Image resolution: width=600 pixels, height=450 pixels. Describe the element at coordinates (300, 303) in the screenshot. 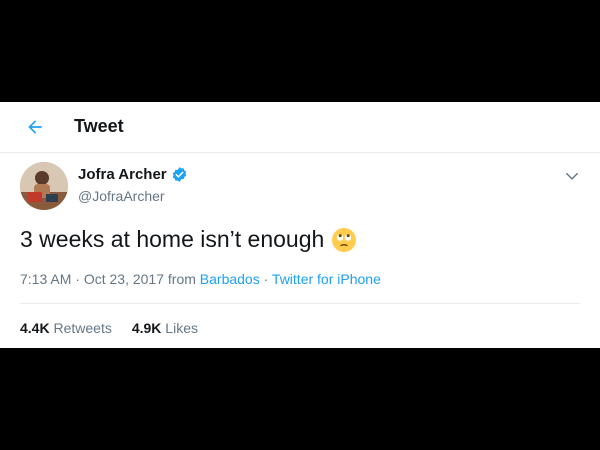

I see `divider` at that location.